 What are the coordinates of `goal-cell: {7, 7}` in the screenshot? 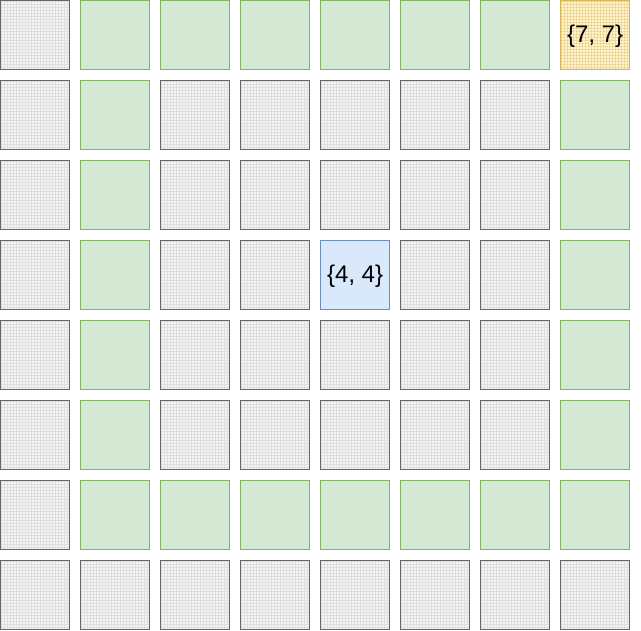 It's located at (595, 35).